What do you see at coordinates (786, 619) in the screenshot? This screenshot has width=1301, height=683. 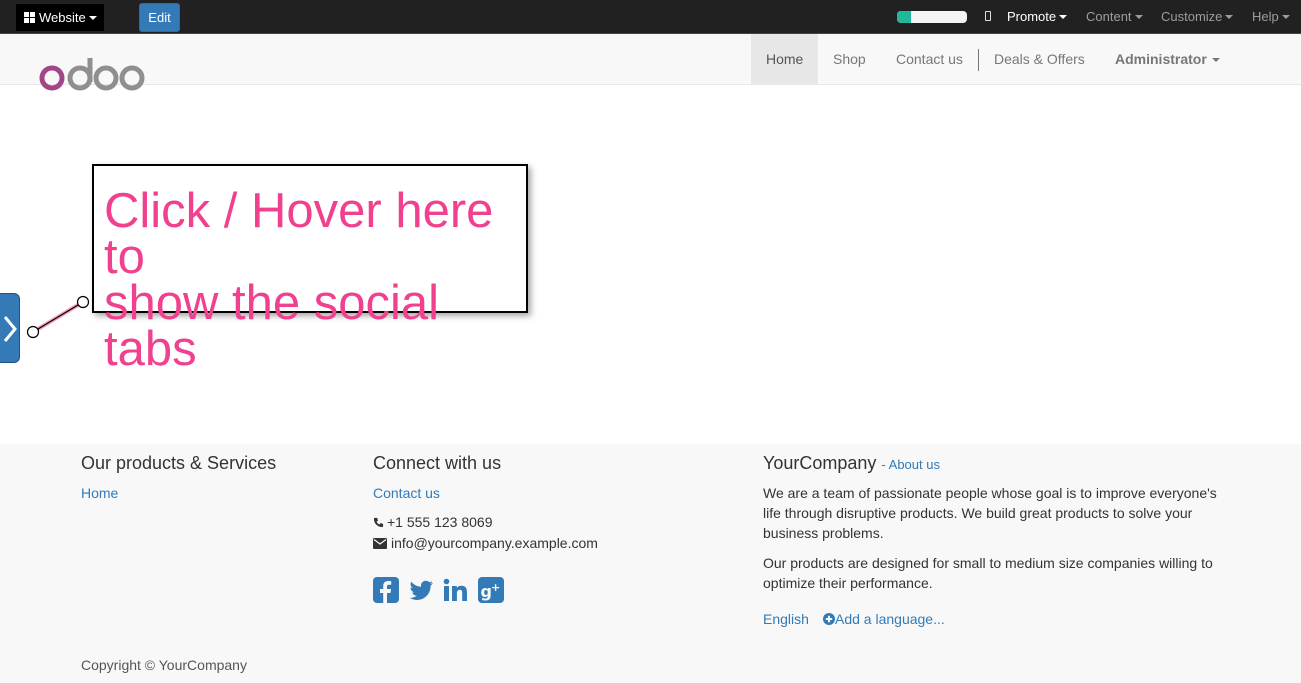 I see `language-english-link: English` at bounding box center [786, 619].